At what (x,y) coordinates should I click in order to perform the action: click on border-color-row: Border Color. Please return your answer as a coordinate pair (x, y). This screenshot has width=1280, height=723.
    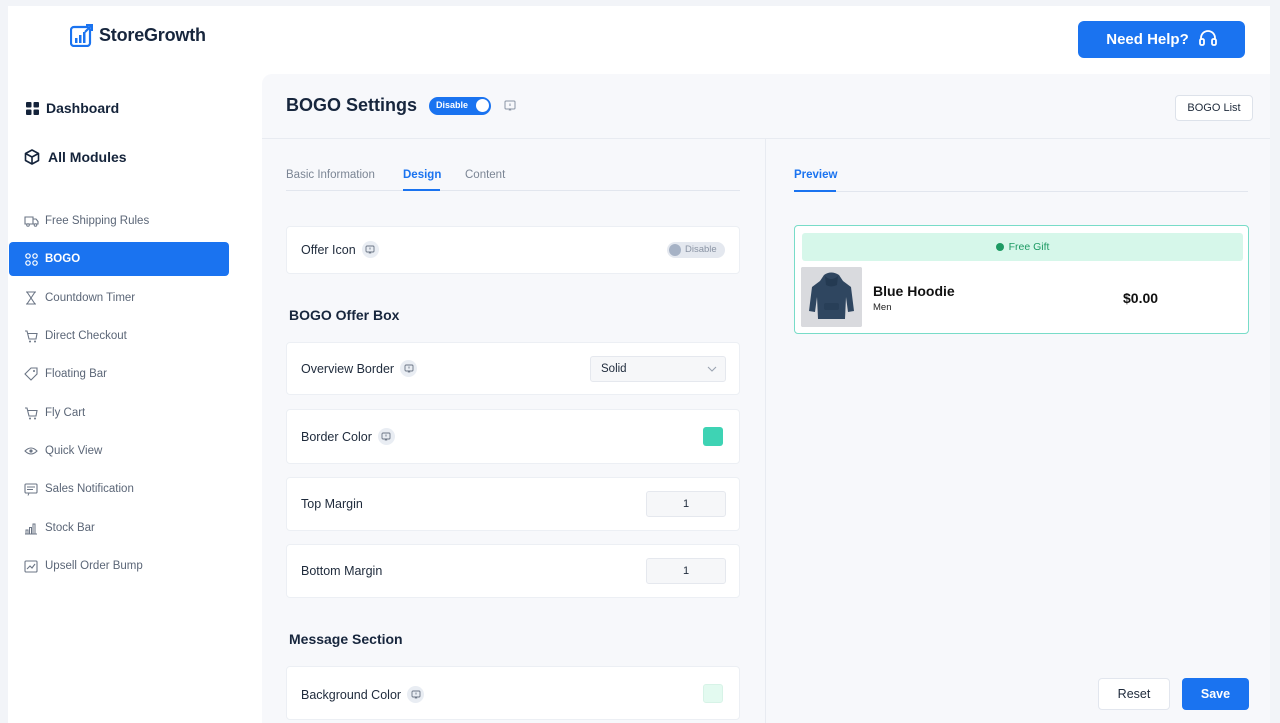
    Looking at the image, I should click on (513, 436).